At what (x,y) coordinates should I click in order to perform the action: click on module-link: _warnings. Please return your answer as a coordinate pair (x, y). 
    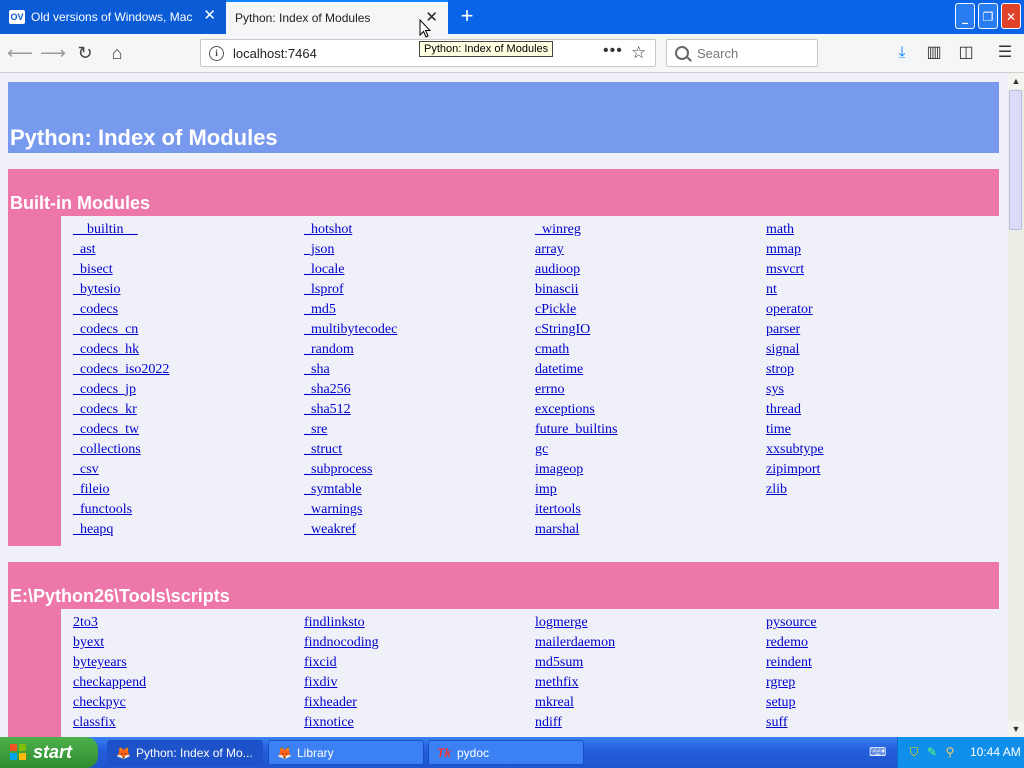
    Looking at the image, I should click on (419, 512).